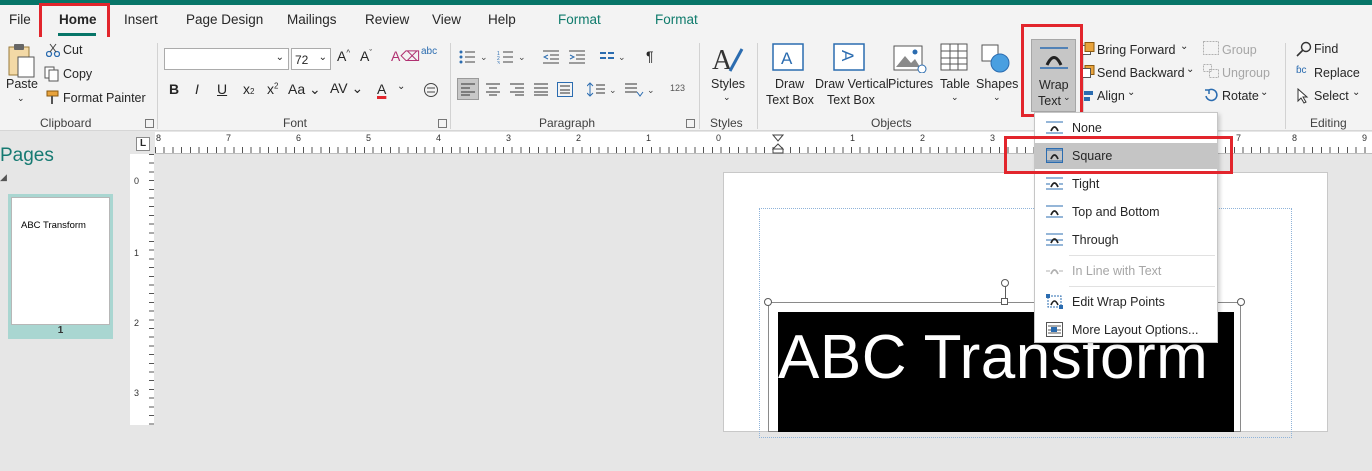 This screenshot has width=1372, height=471. Describe the element at coordinates (1126, 302) in the screenshot. I see `menu-item-edit-wrap-points: Edit Wrap Points` at that location.